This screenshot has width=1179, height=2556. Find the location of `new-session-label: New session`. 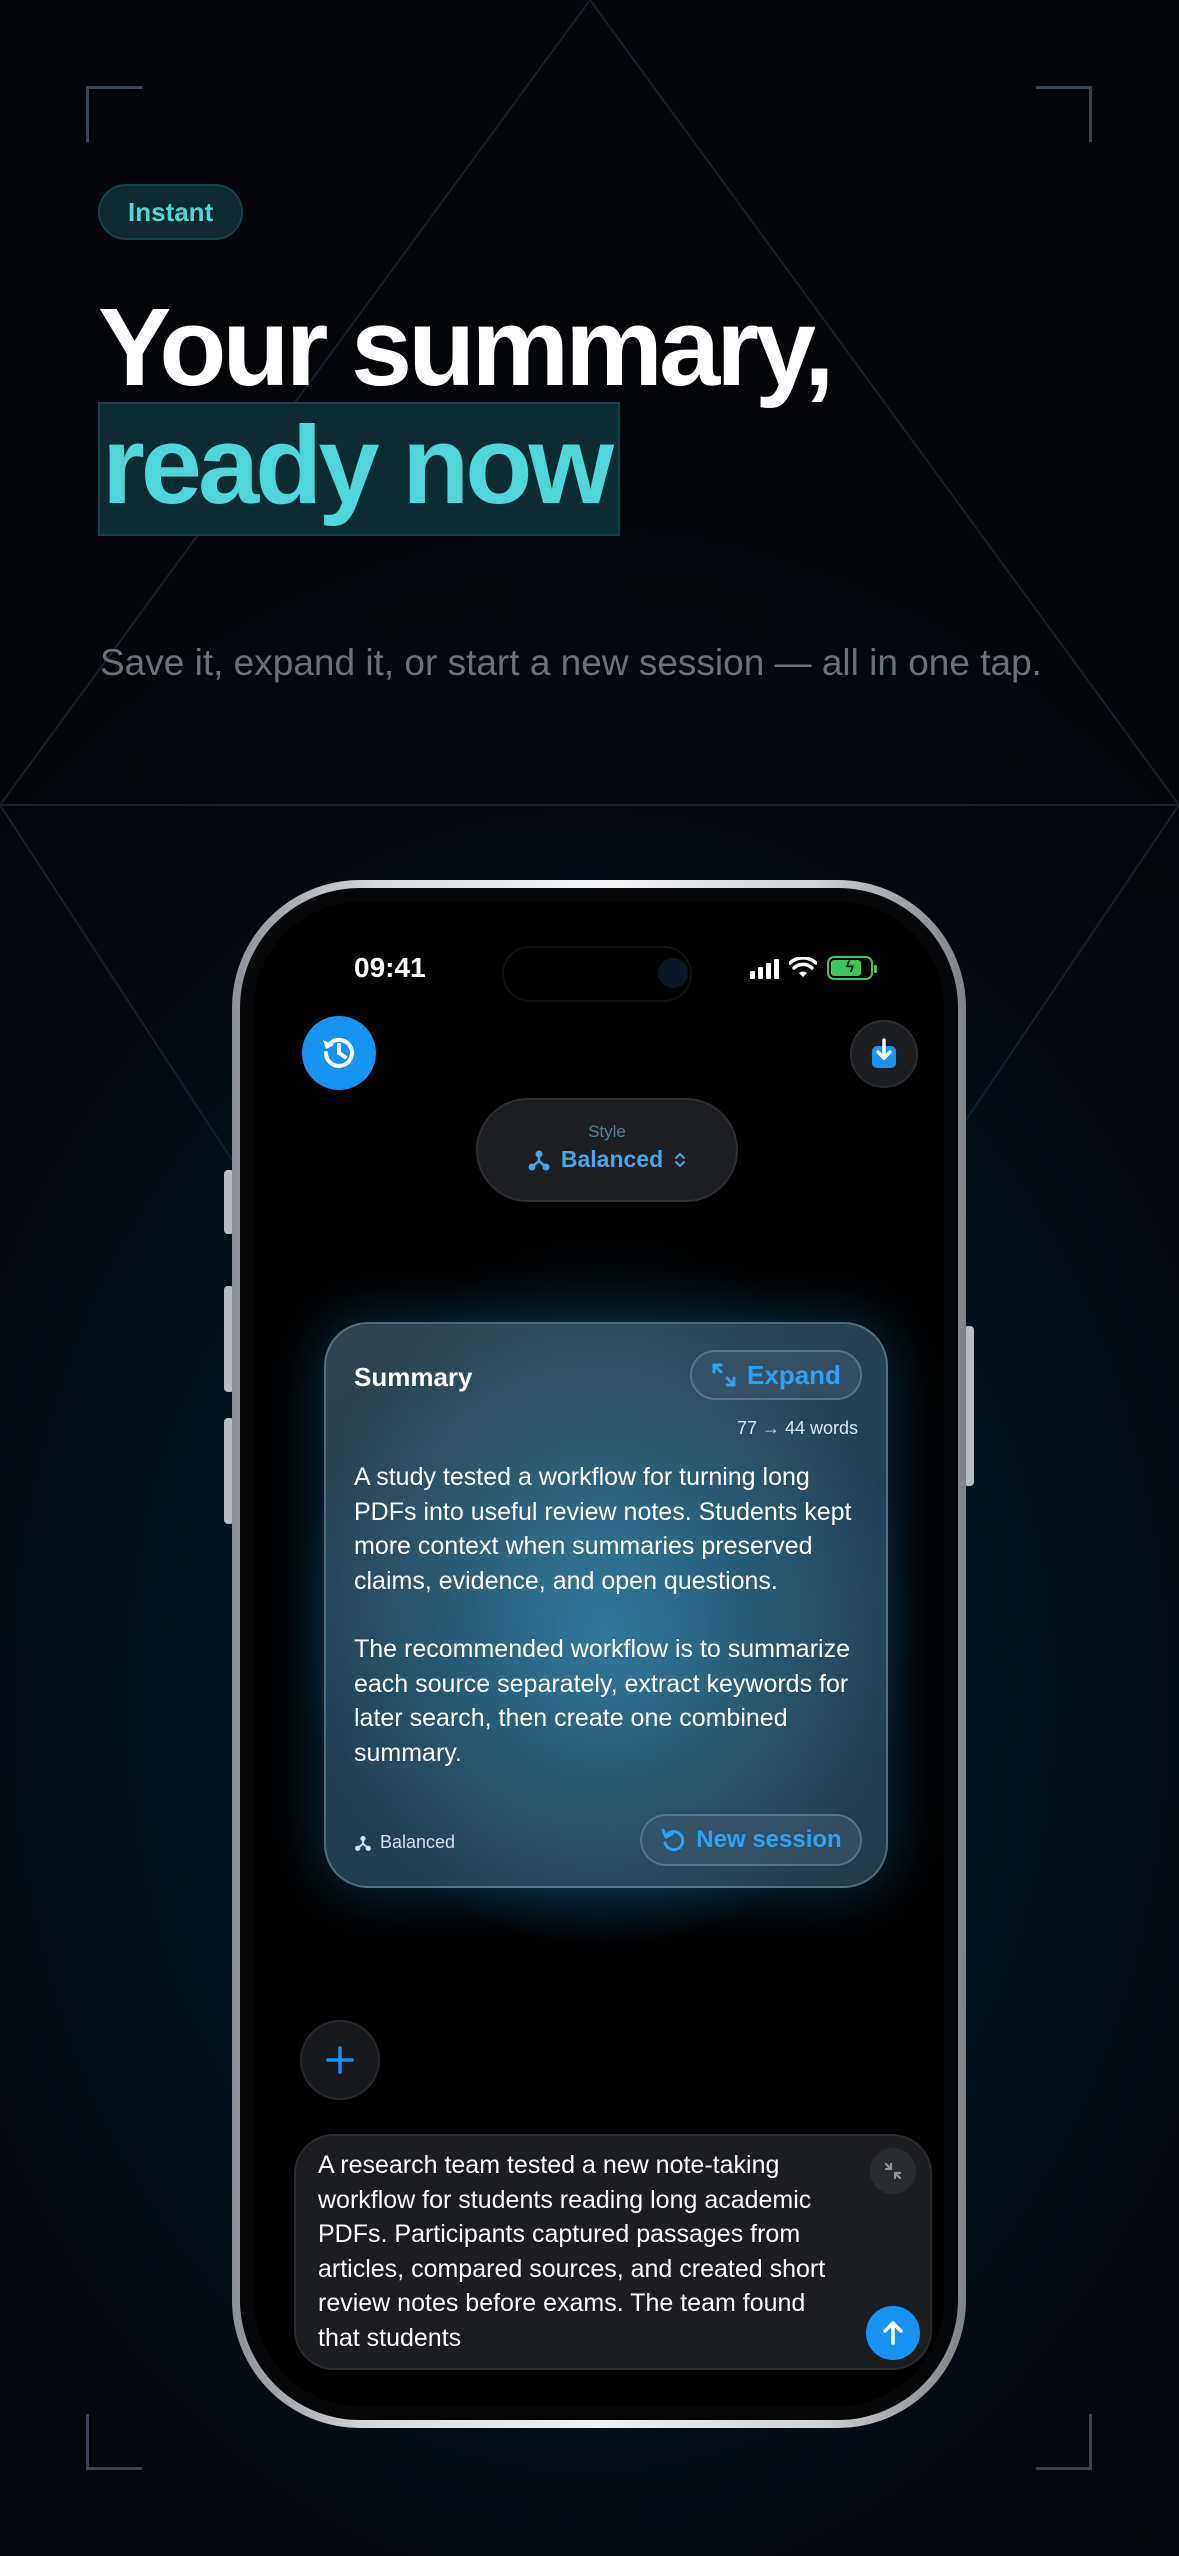

new-session-label: New session is located at coordinates (769, 1839).